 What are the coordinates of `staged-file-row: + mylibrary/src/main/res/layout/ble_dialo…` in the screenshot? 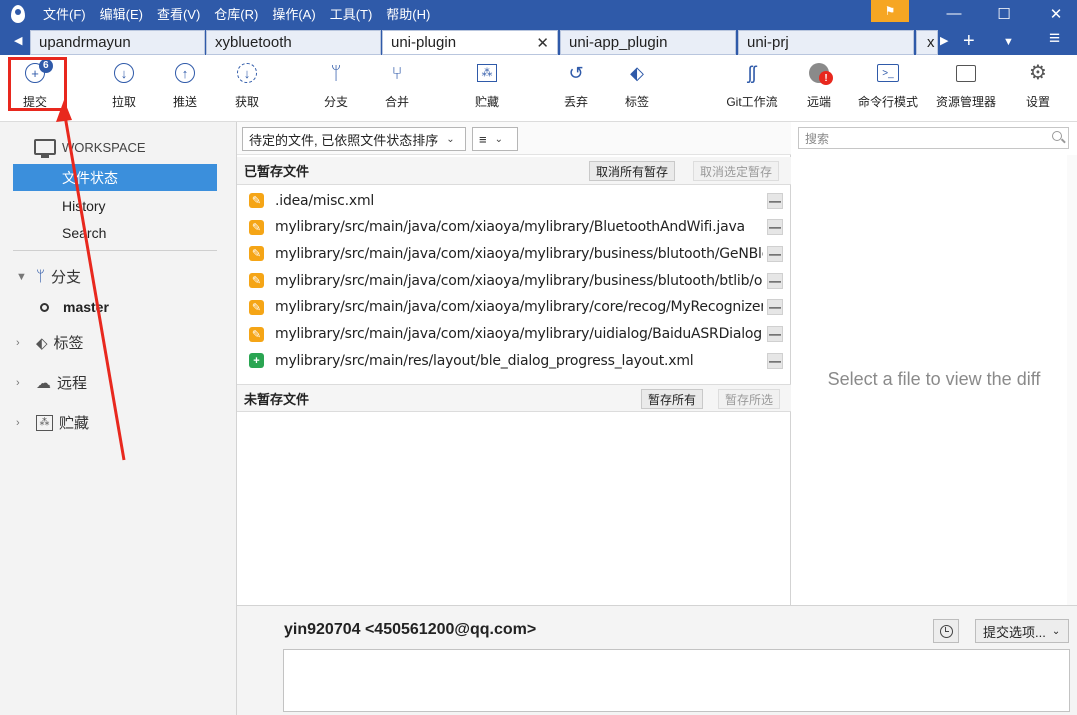 It's located at (514, 360).